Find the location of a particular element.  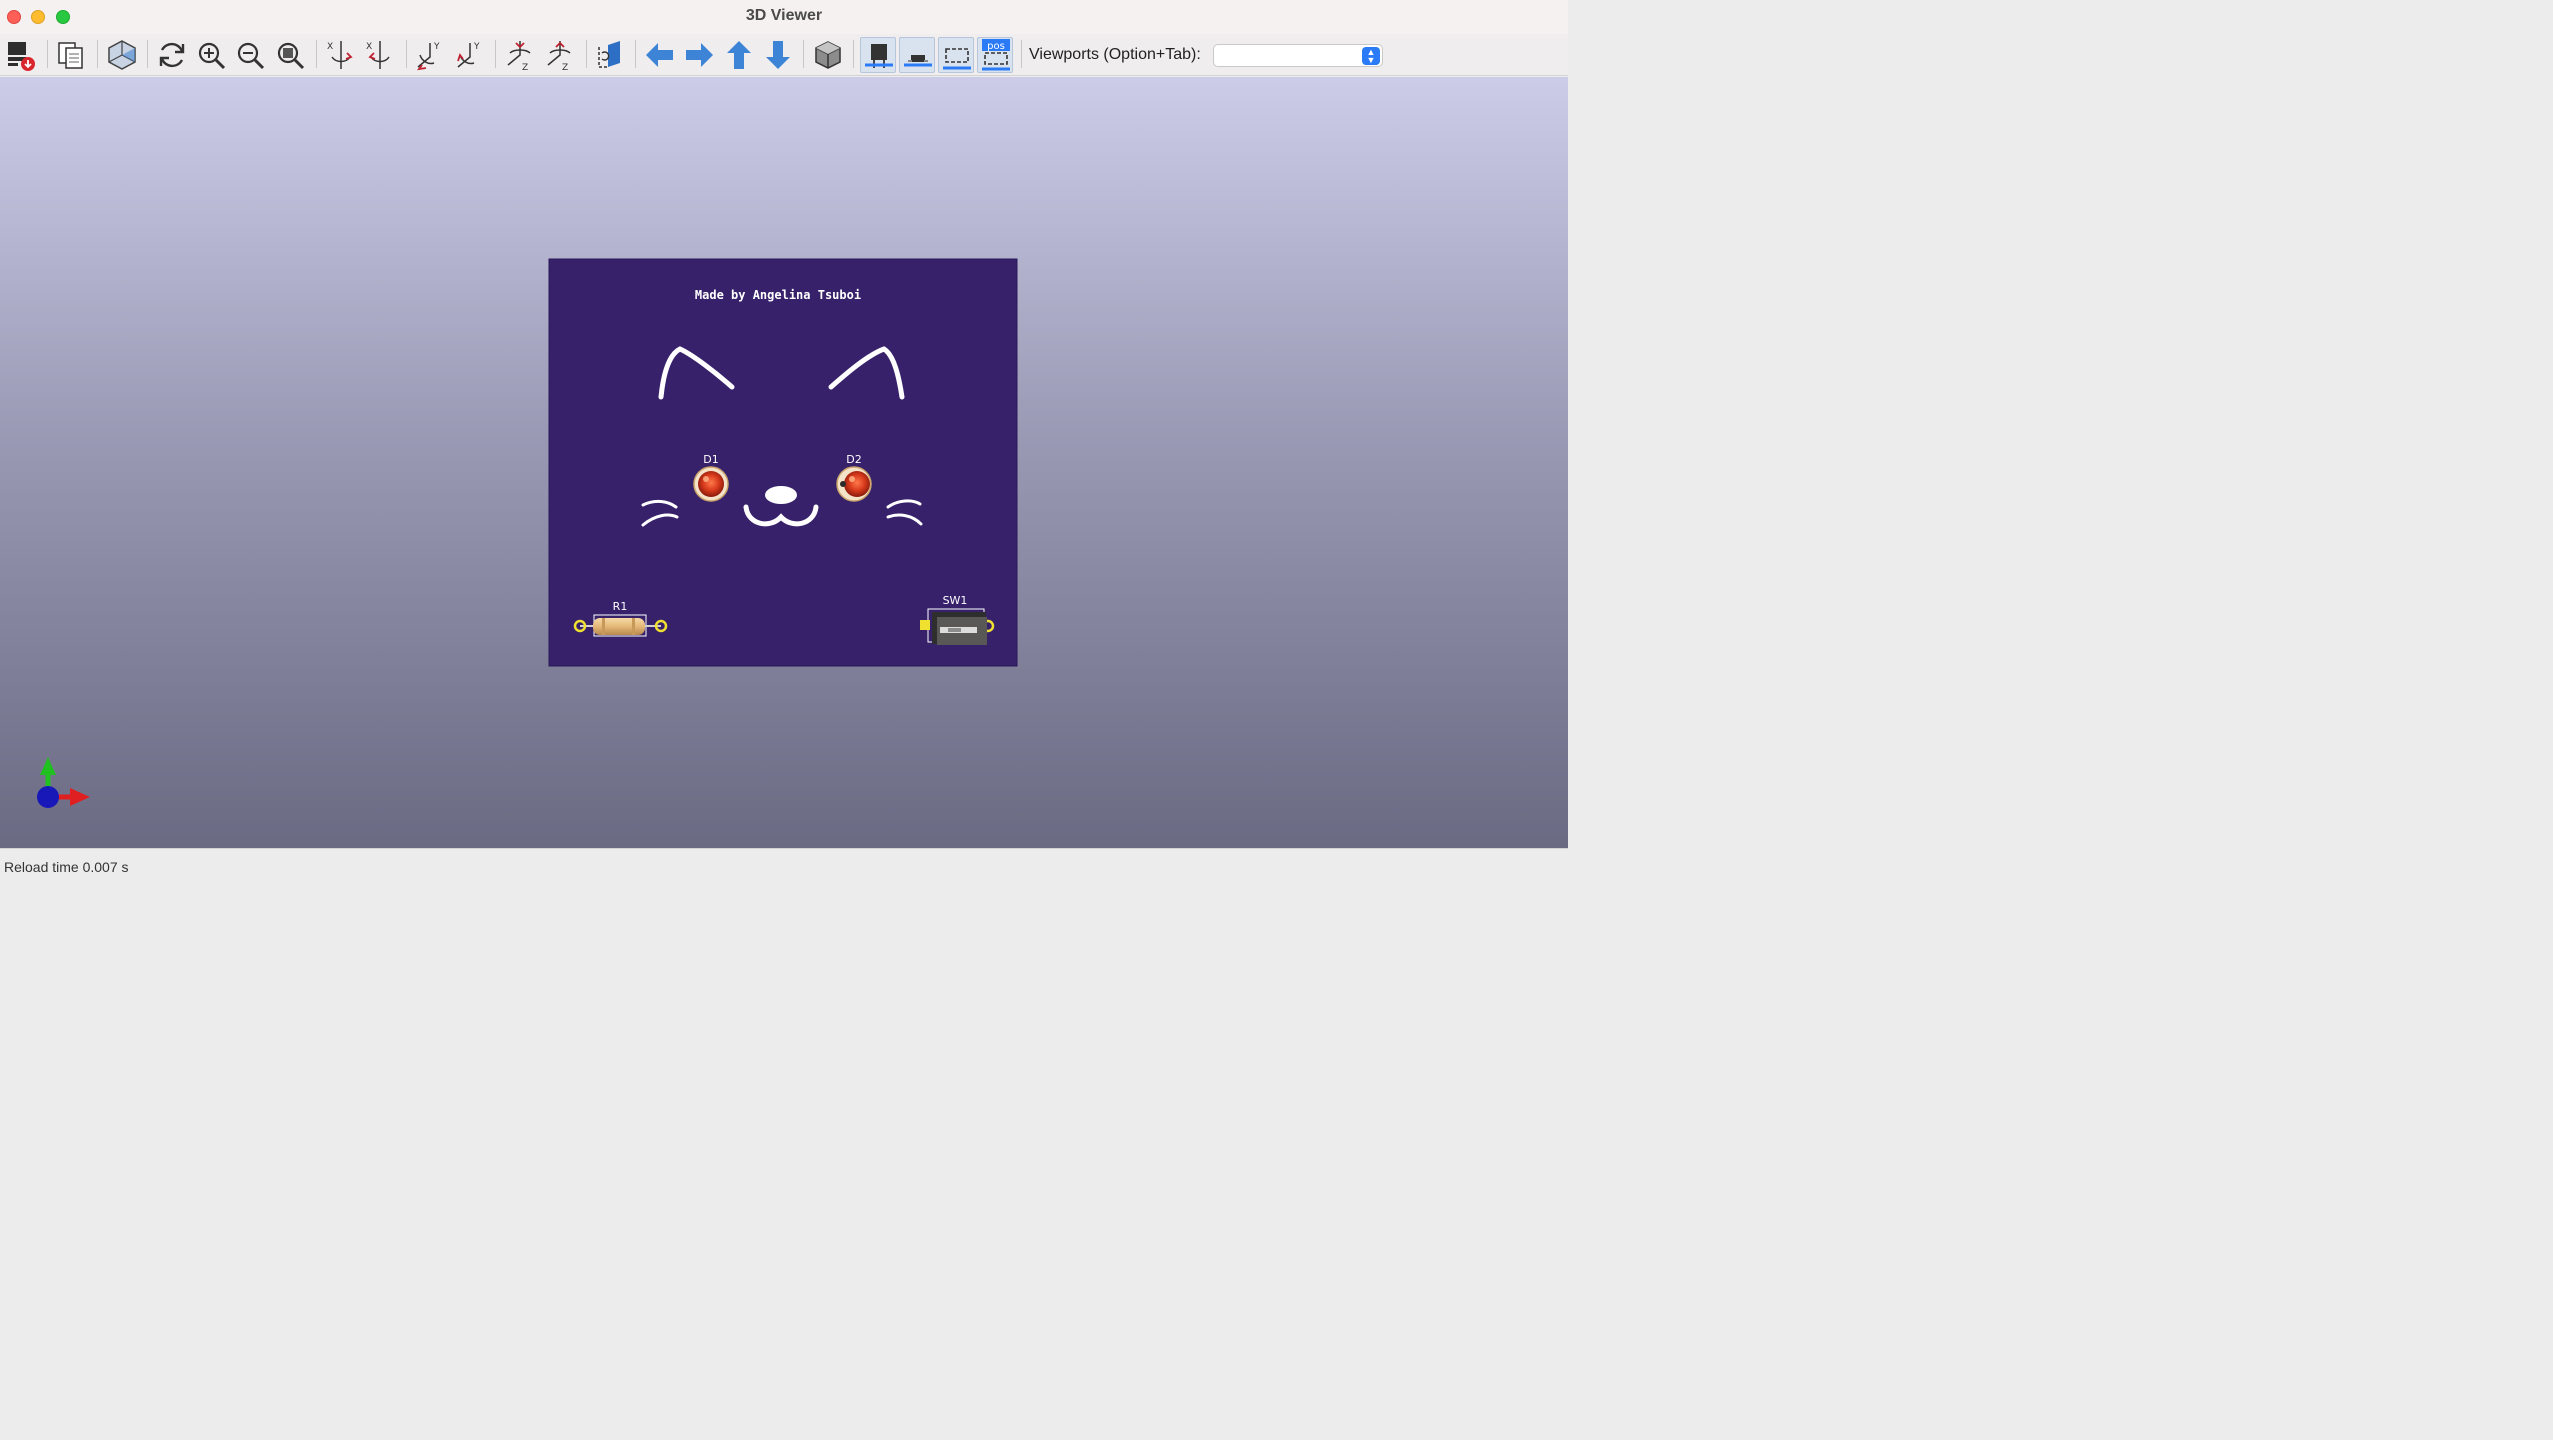

move-down-button is located at coordinates (778, 55).